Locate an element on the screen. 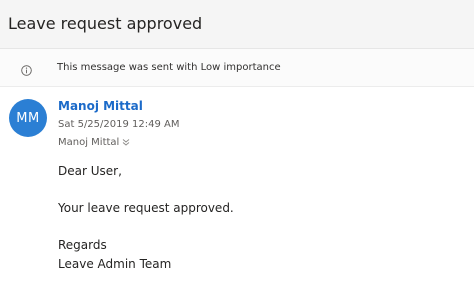 This screenshot has height=293, width=474. body-greeting: Dear User, is located at coordinates (90, 171).